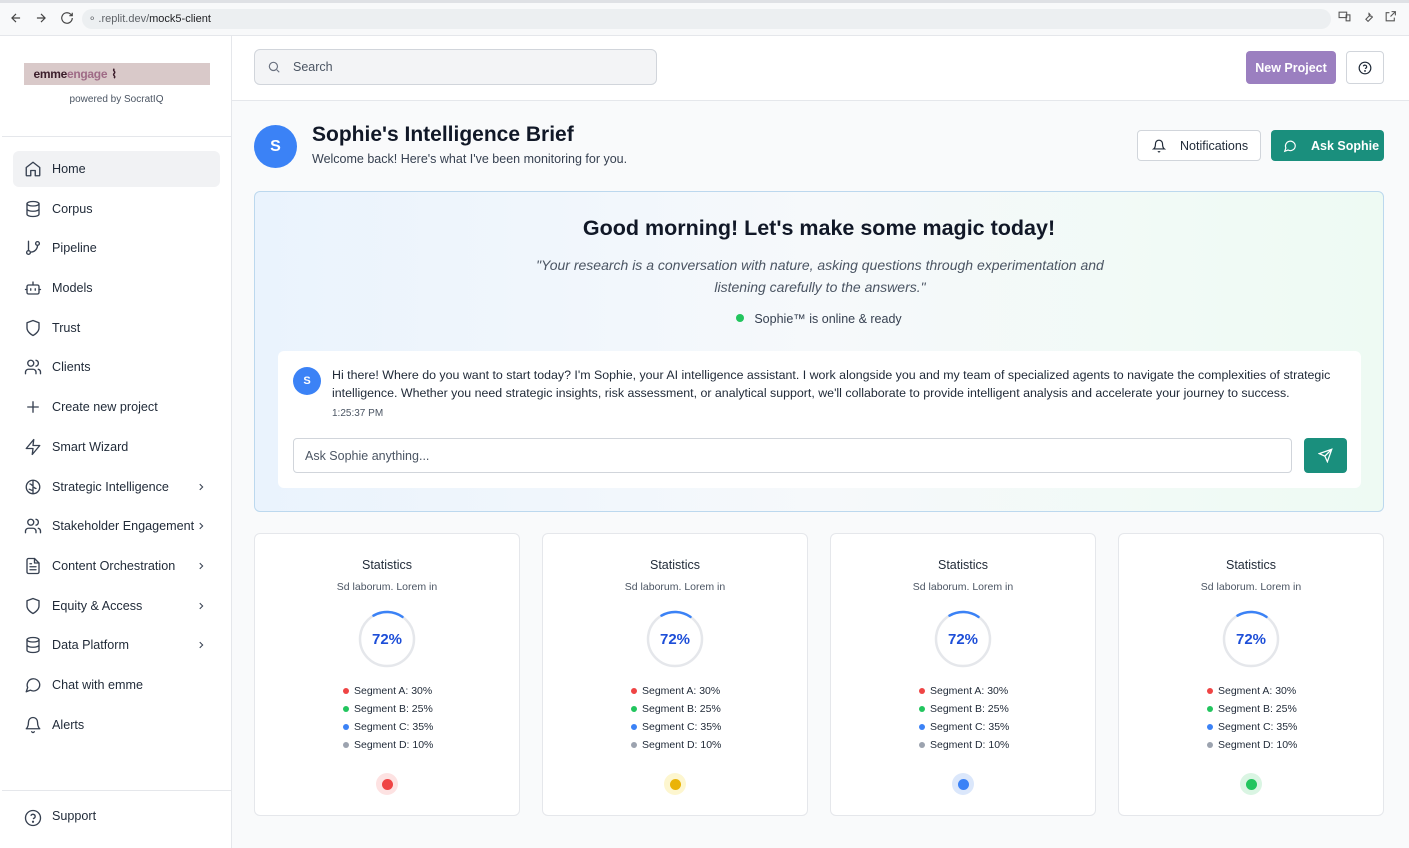  I want to click on top-bar: Search New Project, so click(820, 68).